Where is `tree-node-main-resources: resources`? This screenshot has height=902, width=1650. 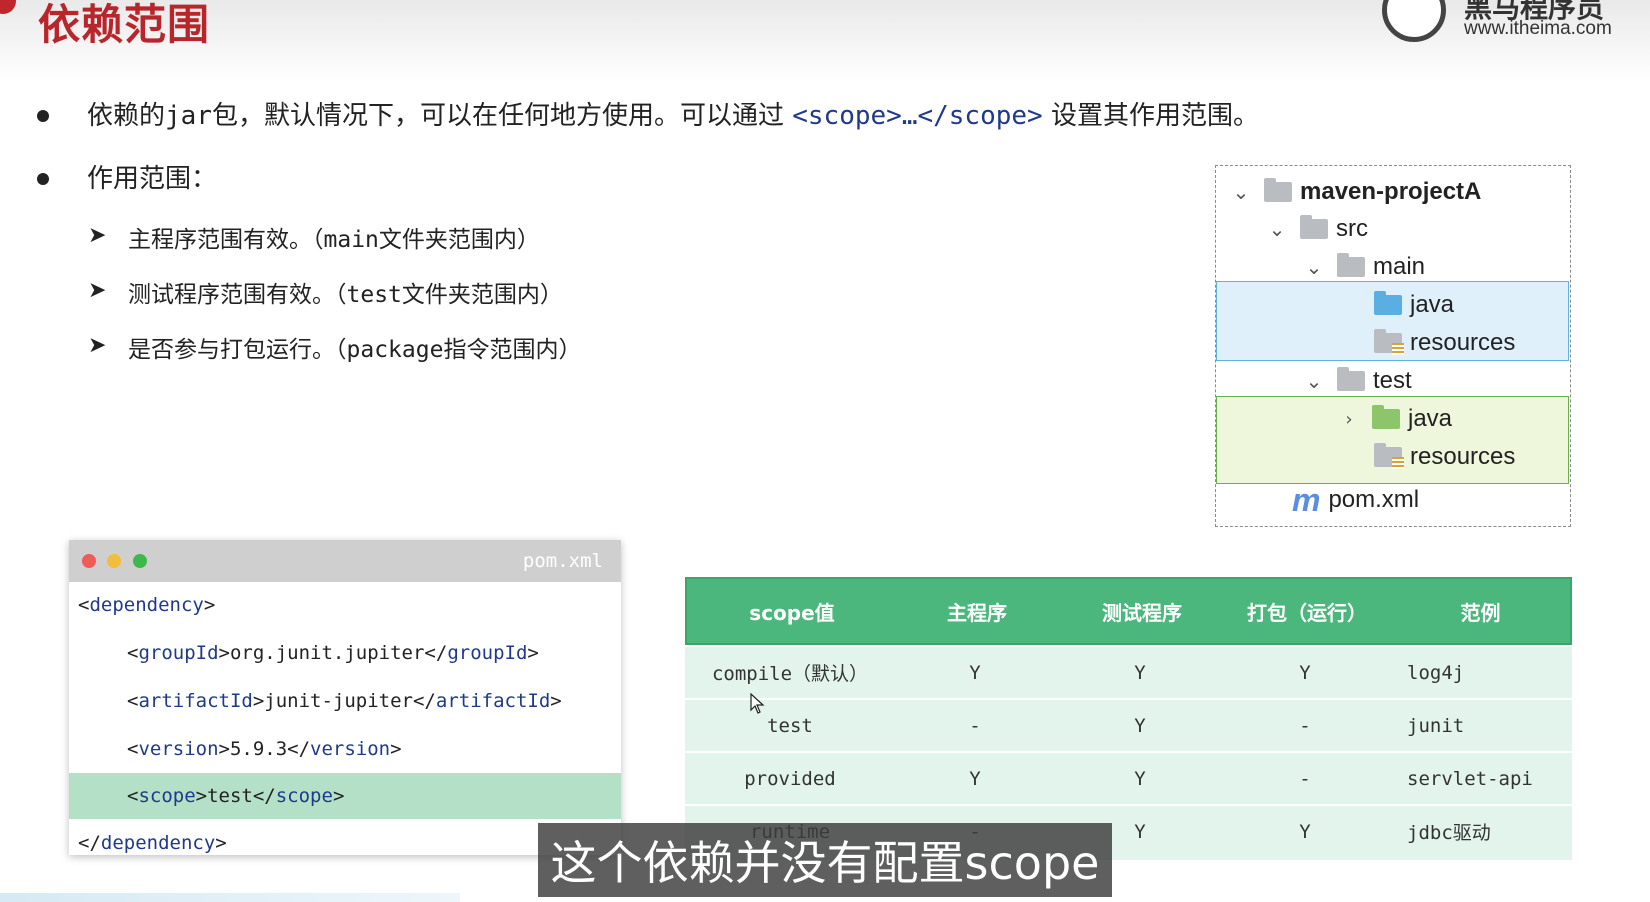 tree-node-main-resources: resources is located at coordinates (1444, 343).